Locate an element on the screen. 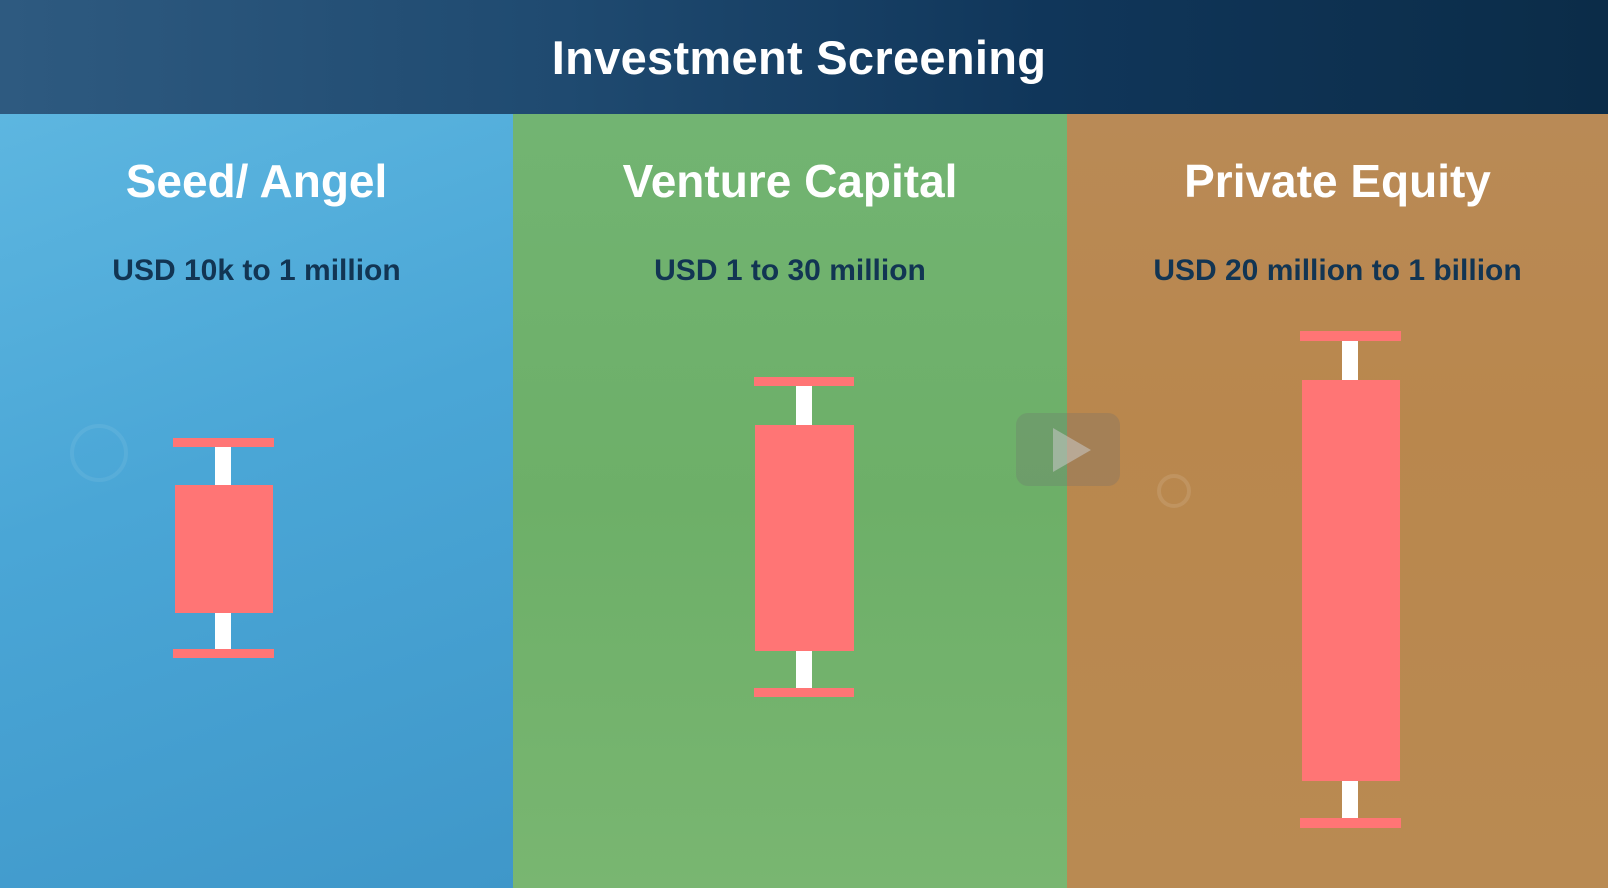 The image size is (1608, 888). panel-title-private-equity: Private Equity is located at coordinates (1337, 181).